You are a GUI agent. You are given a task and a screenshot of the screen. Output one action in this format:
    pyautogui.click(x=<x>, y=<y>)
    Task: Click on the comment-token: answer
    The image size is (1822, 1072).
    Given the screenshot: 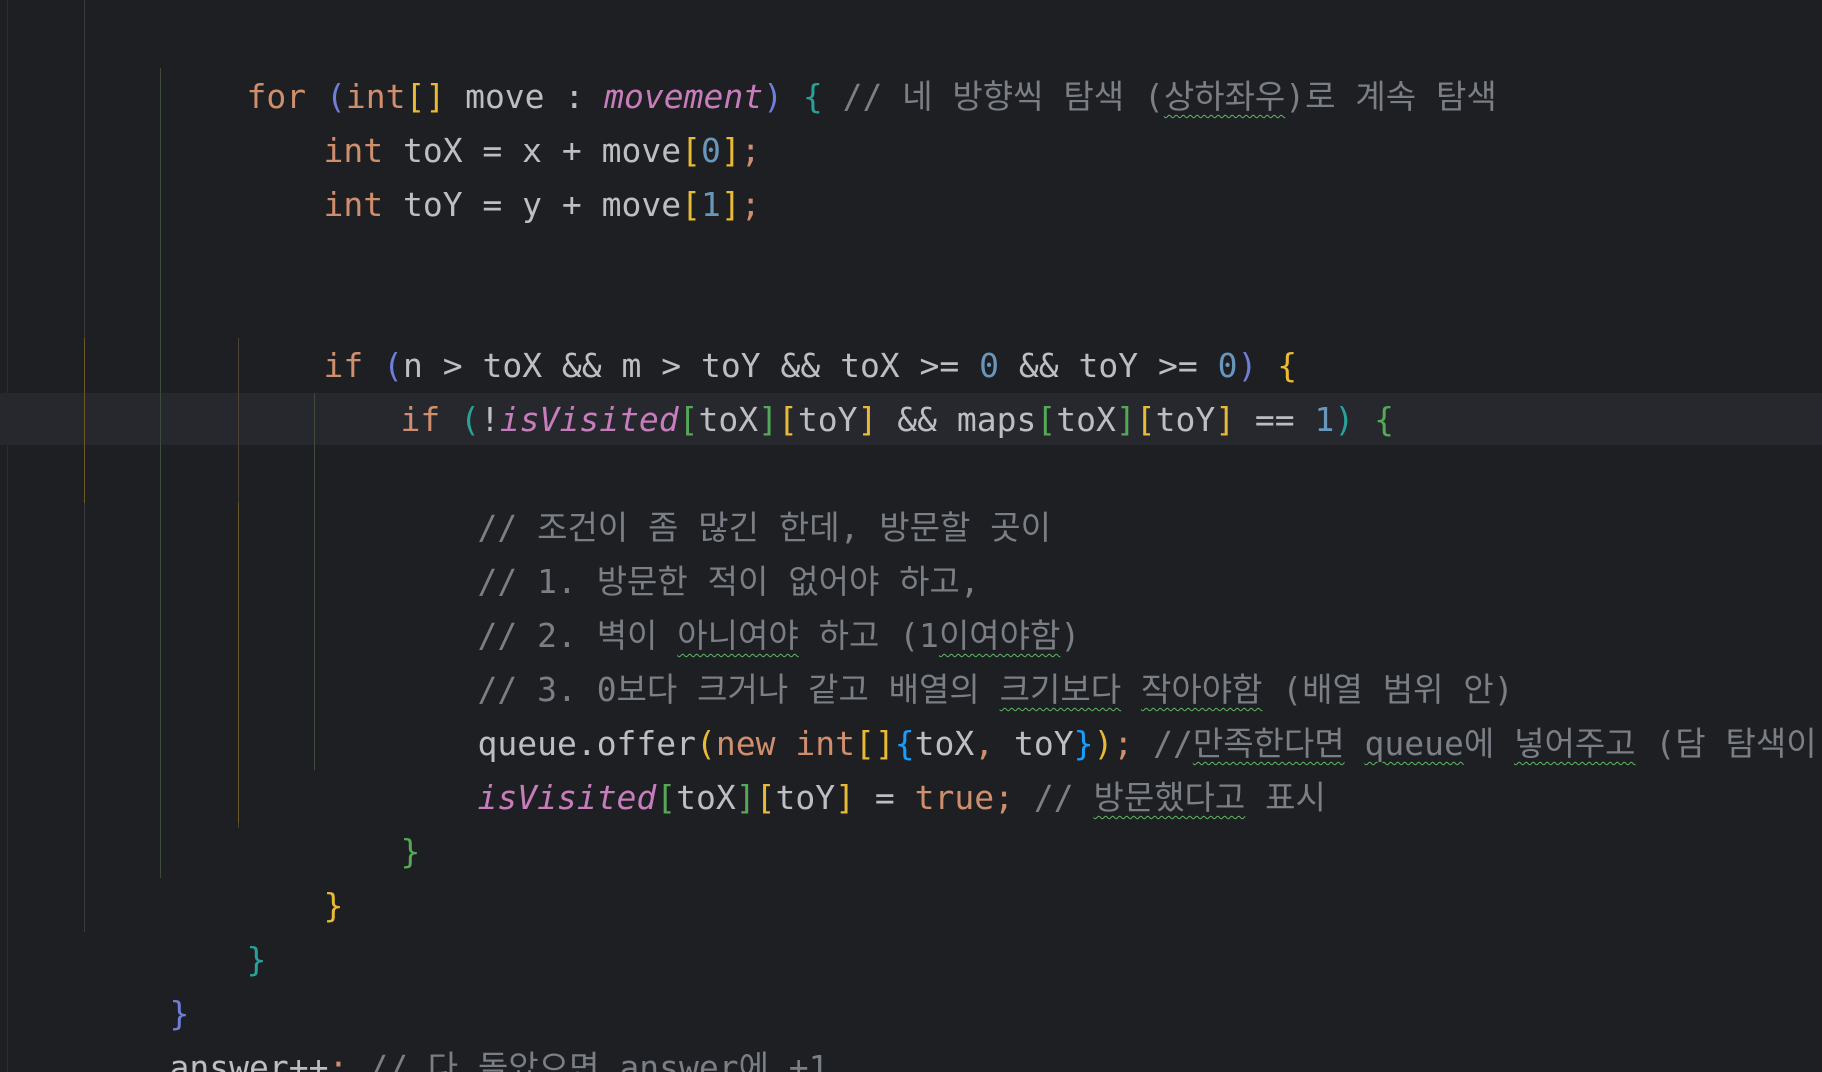 What is the action you would take?
    pyautogui.click(x=679, y=1060)
    